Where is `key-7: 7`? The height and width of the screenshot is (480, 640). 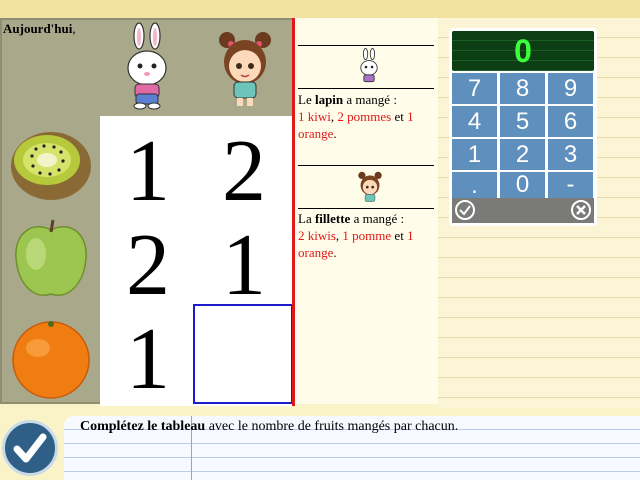
key-7: 7 is located at coordinates (474, 88).